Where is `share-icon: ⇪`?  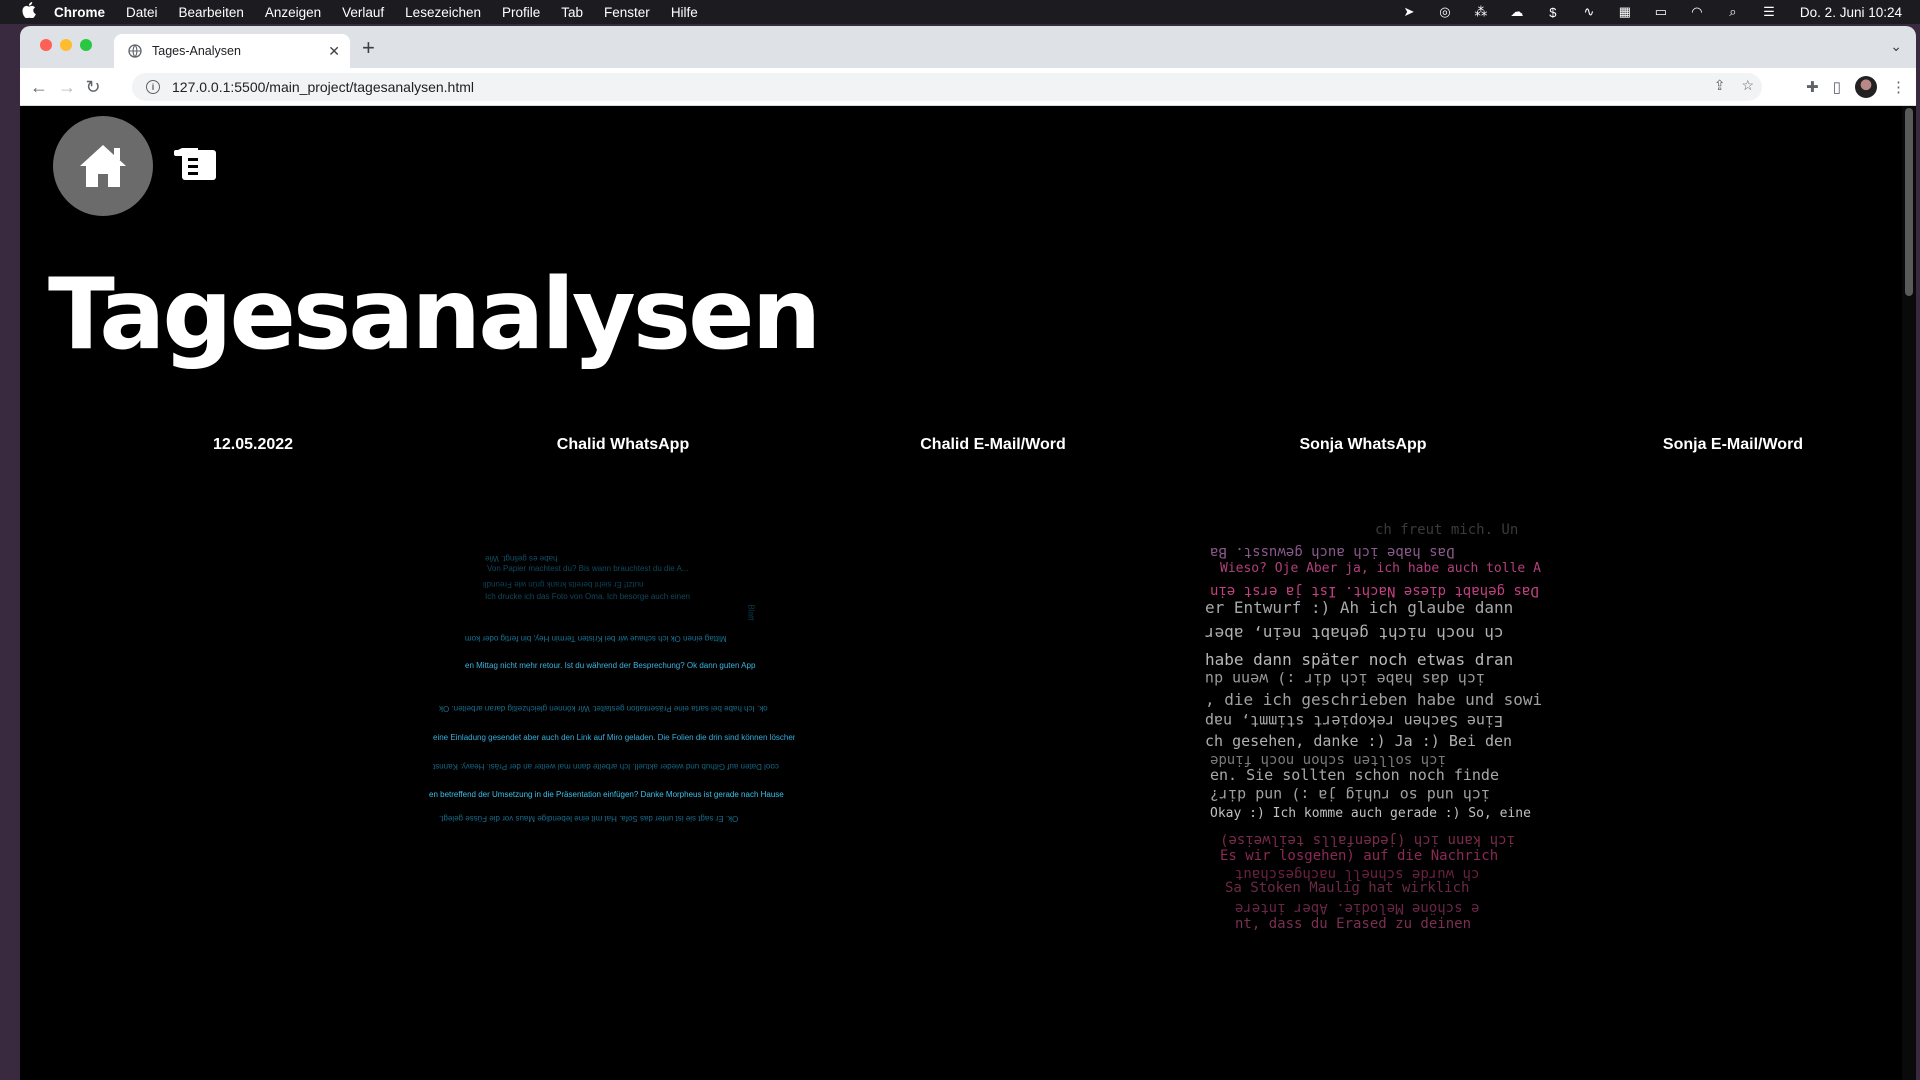
share-icon: ⇪ is located at coordinates (1720, 85).